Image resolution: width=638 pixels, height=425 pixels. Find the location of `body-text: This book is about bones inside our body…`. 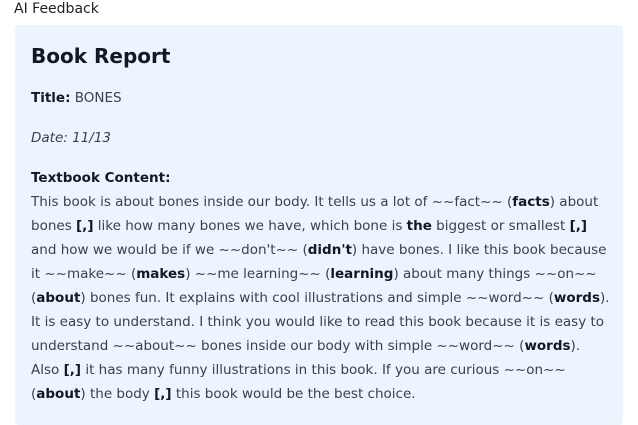

body-text: This book is about bones inside our body… is located at coordinates (272, 202).